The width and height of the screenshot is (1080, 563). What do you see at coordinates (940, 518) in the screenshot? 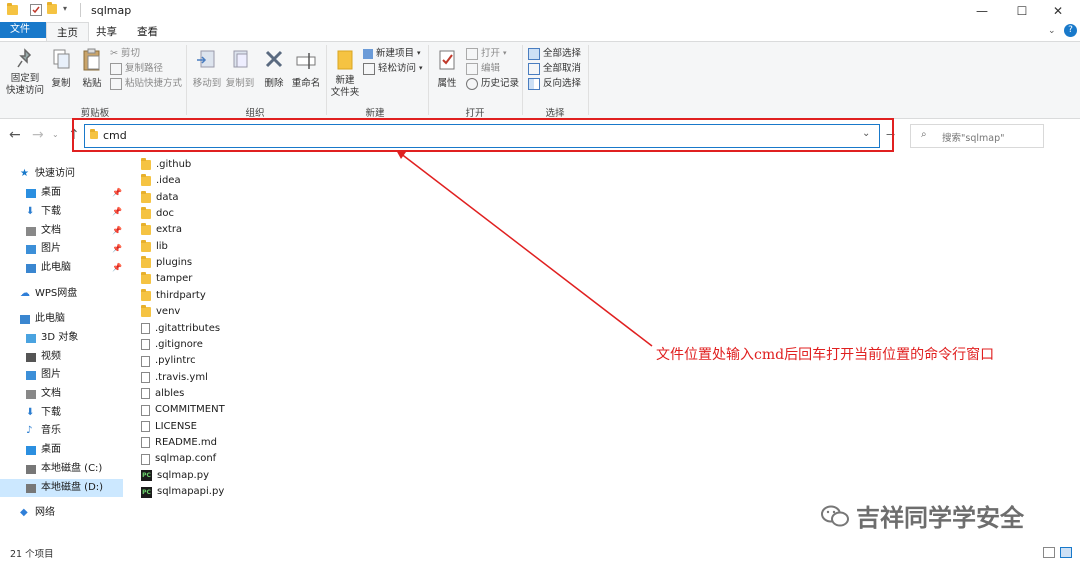
I see `watermark-text: 吉祥同学学安全` at bounding box center [940, 518].